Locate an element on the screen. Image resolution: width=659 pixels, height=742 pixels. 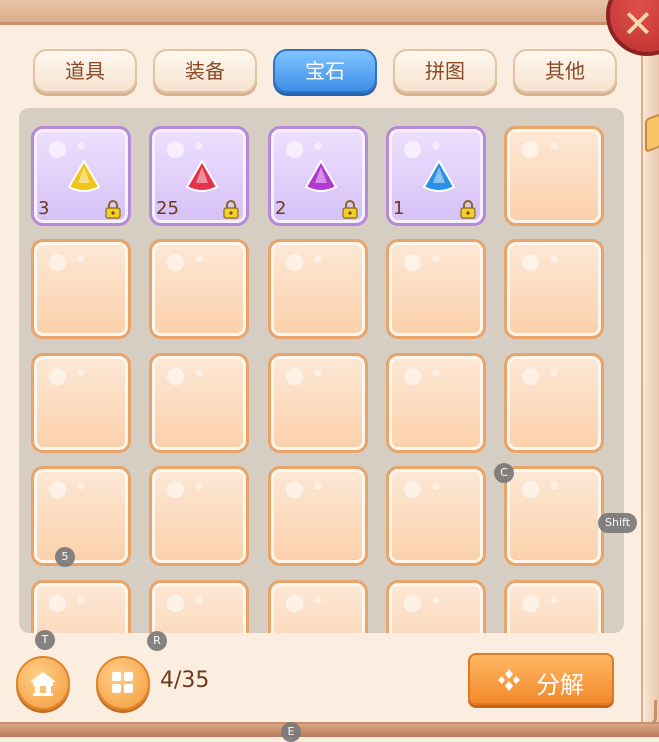
yellow-gem-icon is located at coordinates (84, 175).